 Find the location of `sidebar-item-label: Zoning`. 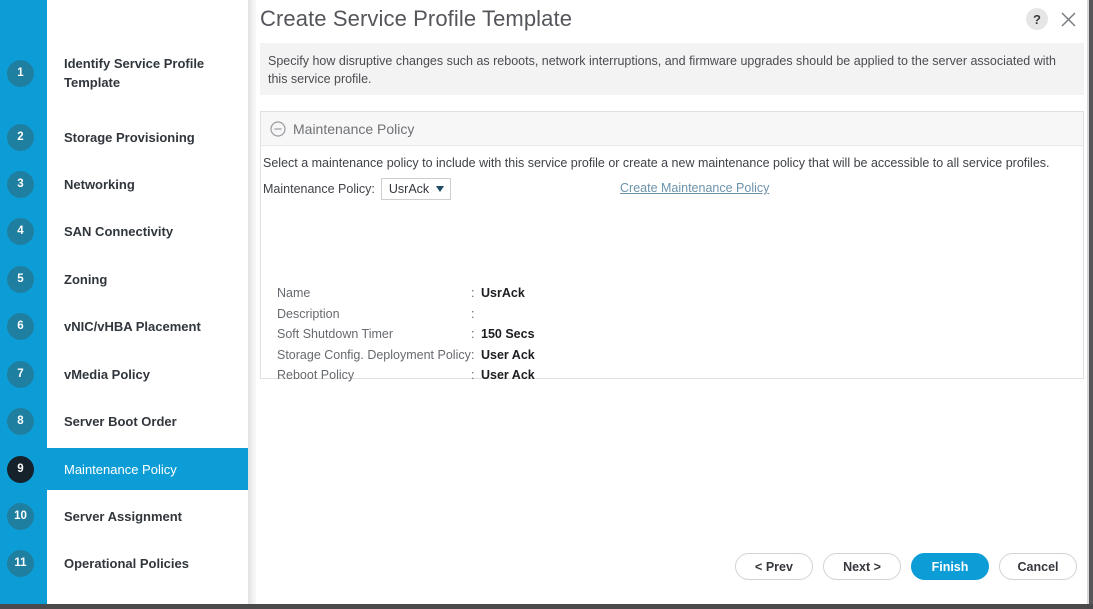

sidebar-item-label: Zoning is located at coordinates (86, 279).